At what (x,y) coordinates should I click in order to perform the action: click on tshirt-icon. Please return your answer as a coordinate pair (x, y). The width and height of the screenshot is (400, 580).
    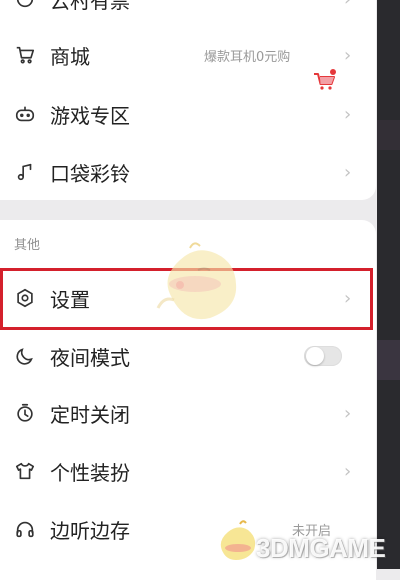
    Looking at the image, I should click on (25, 471).